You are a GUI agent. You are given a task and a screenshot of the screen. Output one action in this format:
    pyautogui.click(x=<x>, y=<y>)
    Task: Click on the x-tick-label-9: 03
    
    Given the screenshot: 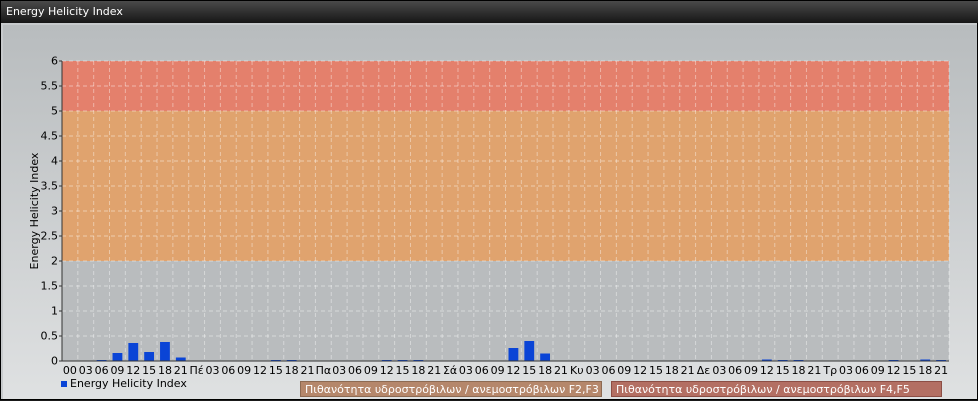 What is the action you would take?
    pyautogui.click(x=212, y=370)
    